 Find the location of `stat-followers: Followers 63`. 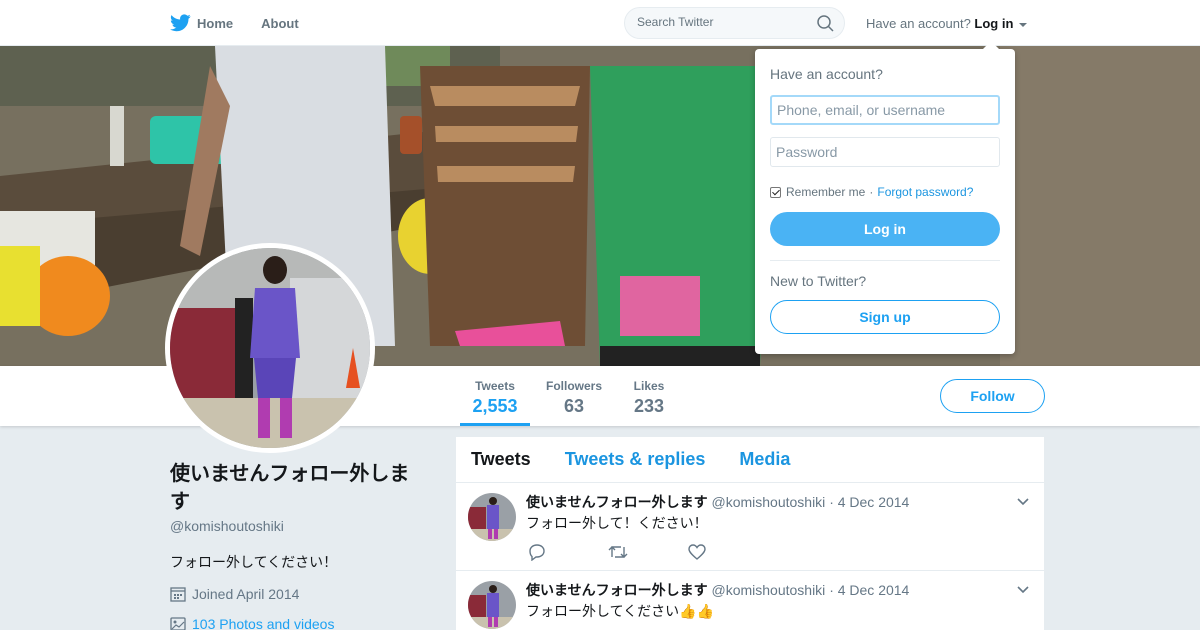

stat-followers: Followers 63 is located at coordinates (574, 396).